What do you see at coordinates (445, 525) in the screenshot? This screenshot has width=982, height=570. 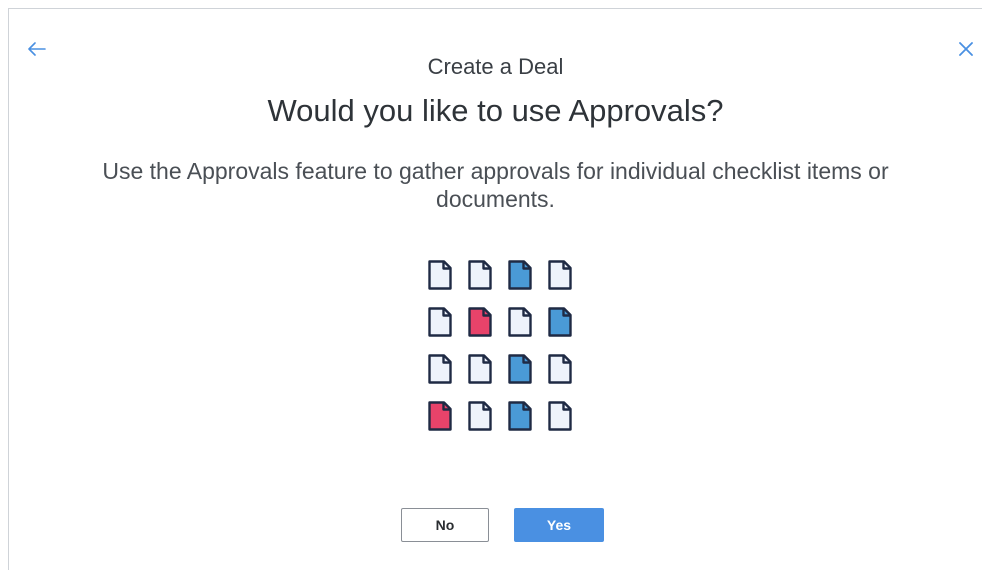 I see `no-button: No` at bounding box center [445, 525].